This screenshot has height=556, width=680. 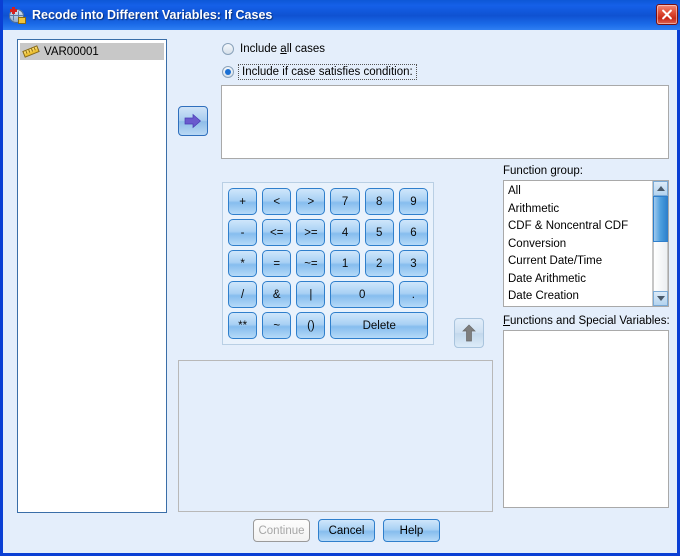 I want to click on continue-button: Continue, so click(x=281, y=530).